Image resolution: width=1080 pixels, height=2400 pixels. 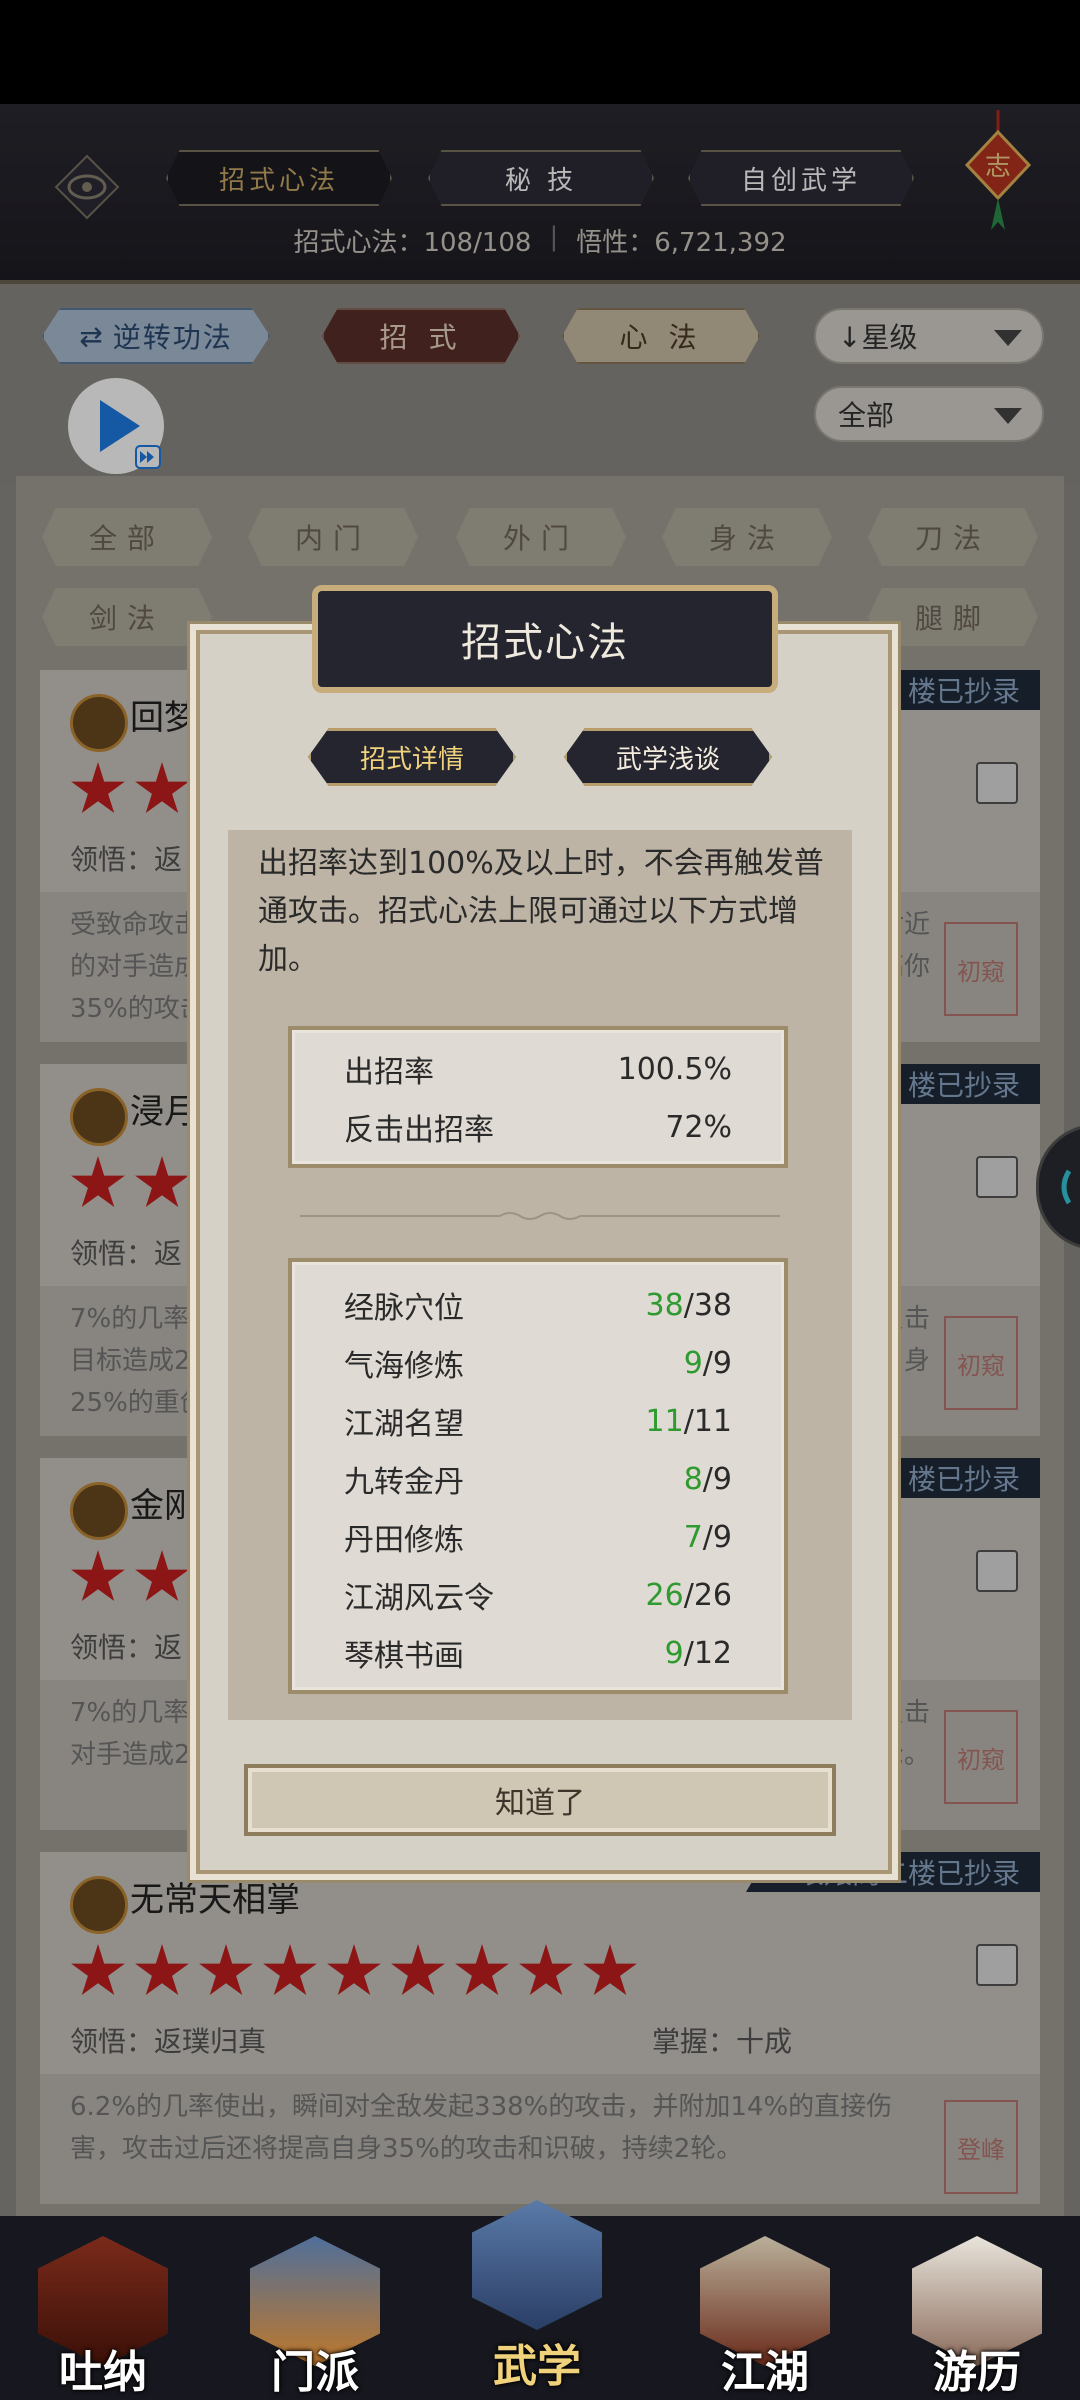 I want to click on tab-label: 武学浅谈, so click(x=667, y=759).